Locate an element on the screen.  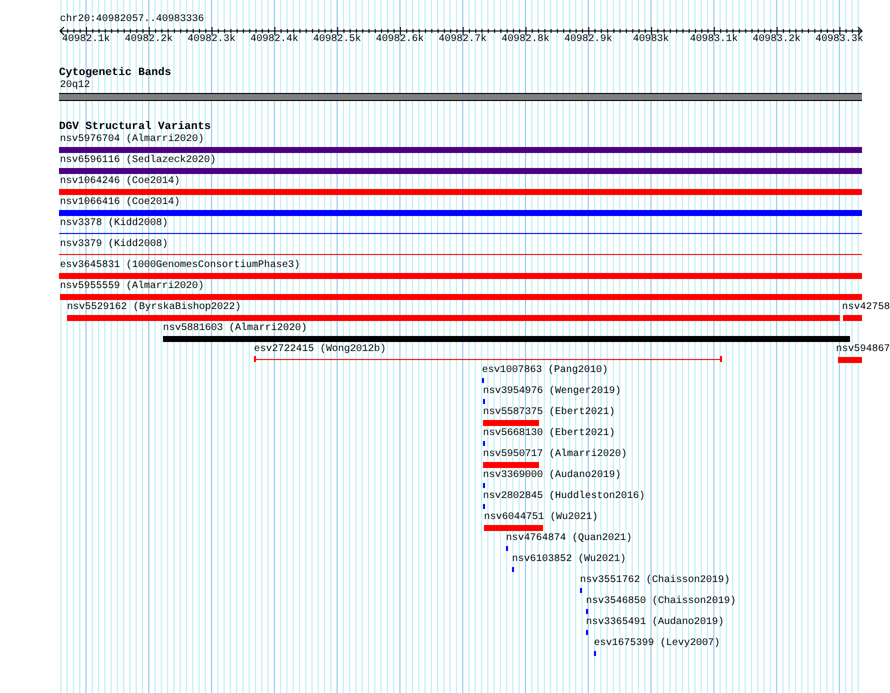
variant-label: nsv5950717 (Almarri2020) is located at coordinates (555, 455).